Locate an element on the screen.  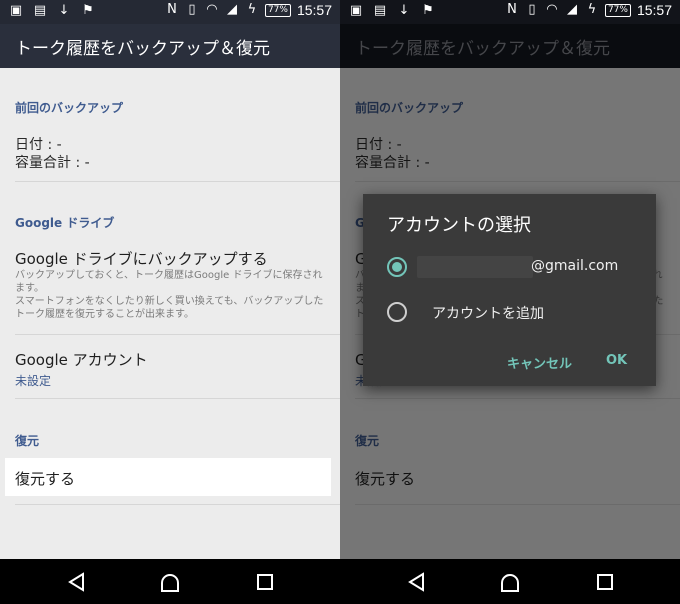
backup-date: 日付 : - is located at coordinates (38, 145).